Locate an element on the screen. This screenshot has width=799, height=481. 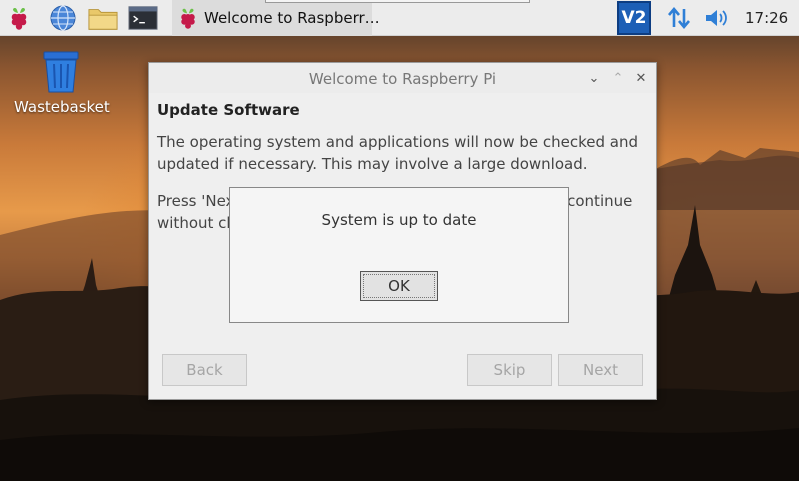
file-manager-icon is located at coordinates (103, 18).